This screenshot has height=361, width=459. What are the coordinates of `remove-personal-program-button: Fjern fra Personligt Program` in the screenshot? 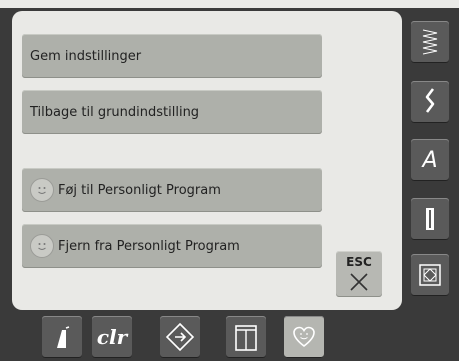 It's located at (172, 246).